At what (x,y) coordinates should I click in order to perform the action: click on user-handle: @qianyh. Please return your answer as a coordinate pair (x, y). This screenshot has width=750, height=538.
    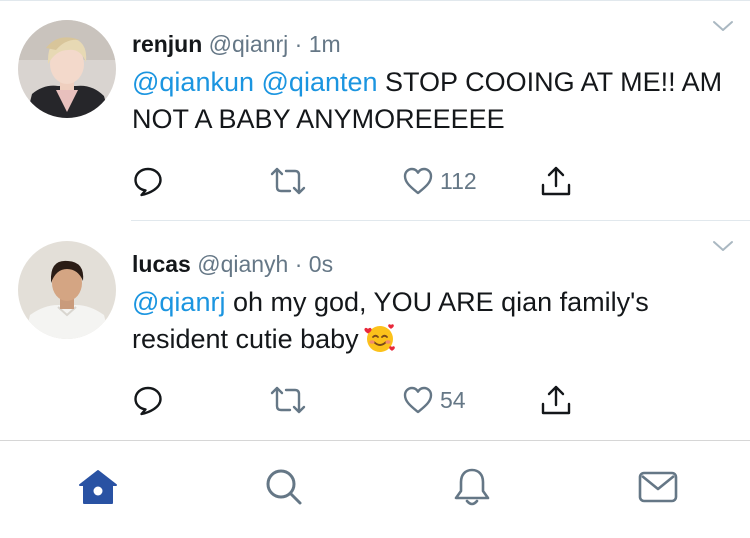
    Looking at the image, I should click on (242, 264).